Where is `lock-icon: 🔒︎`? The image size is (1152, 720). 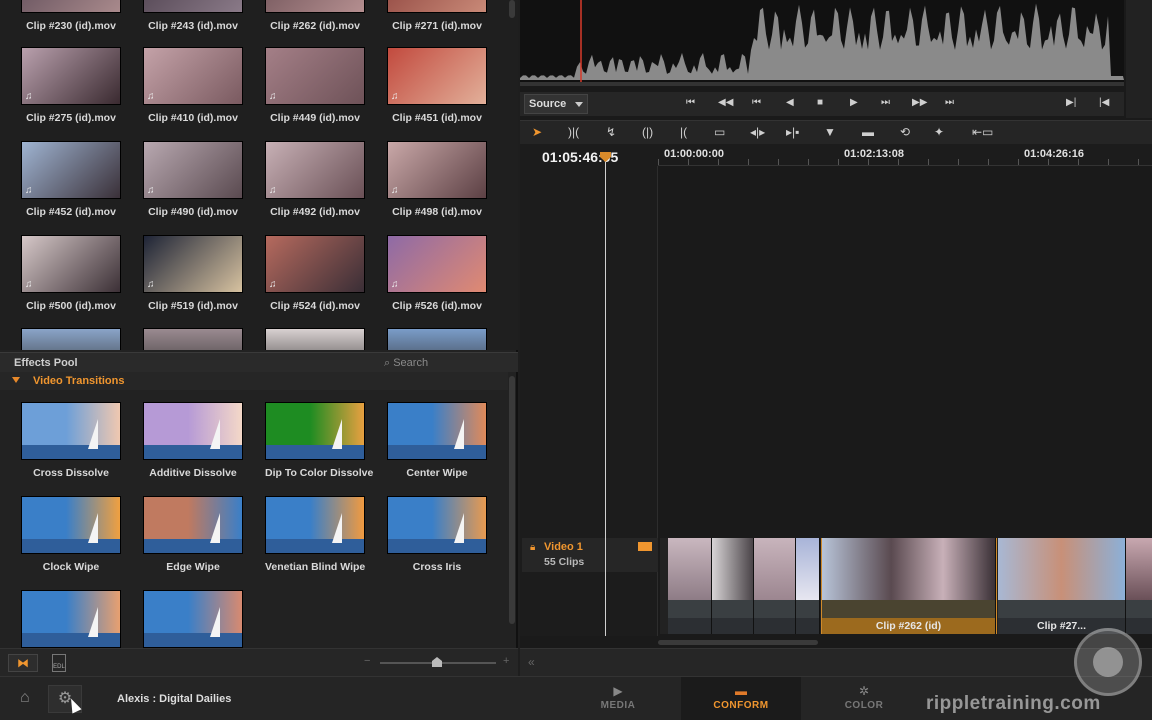
lock-icon: 🔒︎ is located at coordinates (532, 547).